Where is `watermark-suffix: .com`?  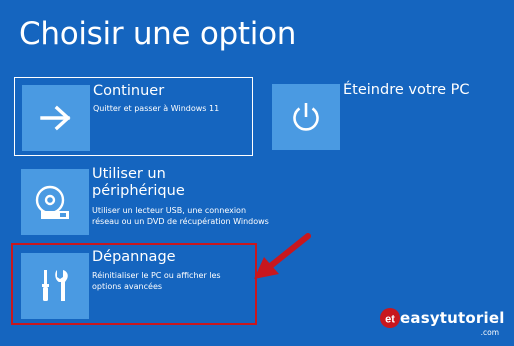
watermark-suffix: .com is located at coordinates (489, 332).